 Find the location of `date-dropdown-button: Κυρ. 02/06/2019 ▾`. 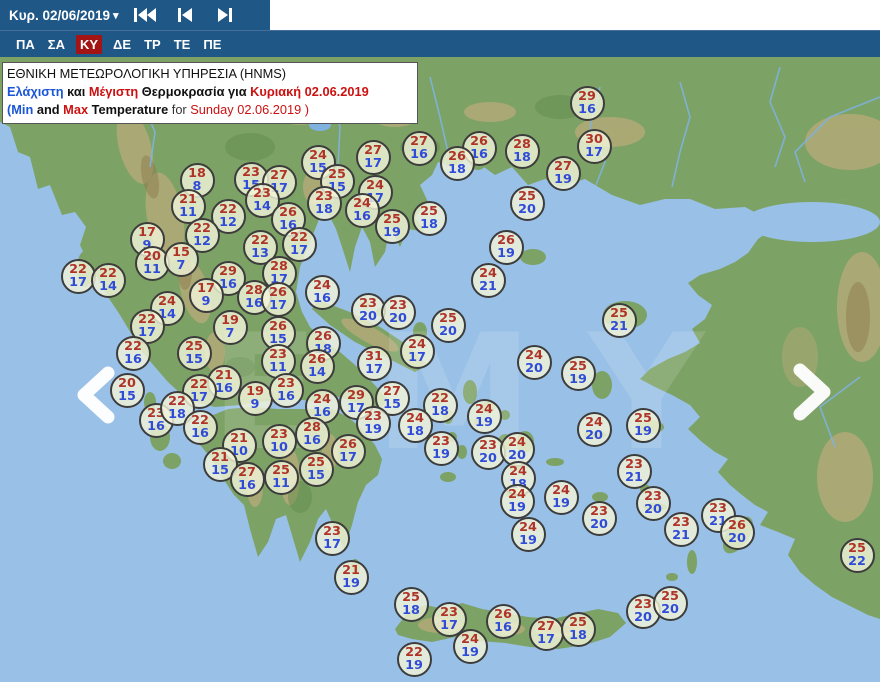

date-dropdown-button: Κυρ. 02/06/2019 ▾ is located at coordinates (62, 15).